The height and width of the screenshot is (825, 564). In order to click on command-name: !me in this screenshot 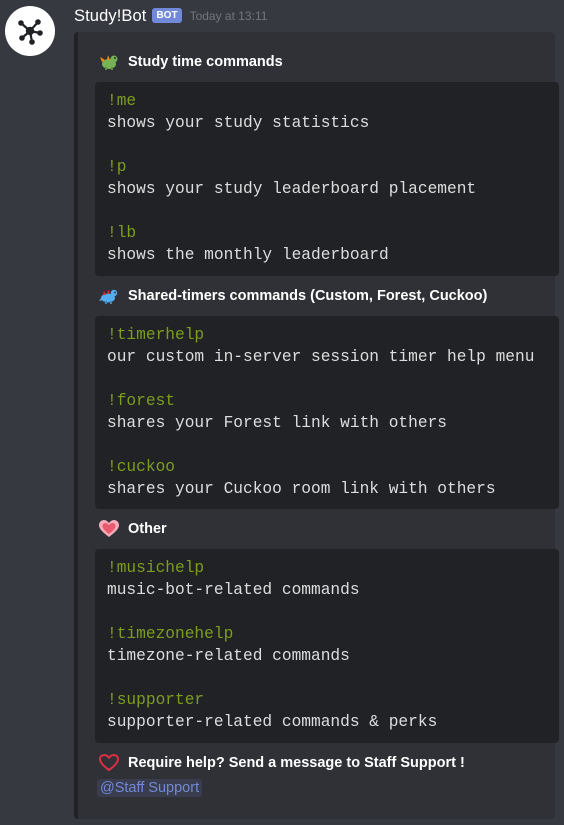, I will do `click(122, 101)`.